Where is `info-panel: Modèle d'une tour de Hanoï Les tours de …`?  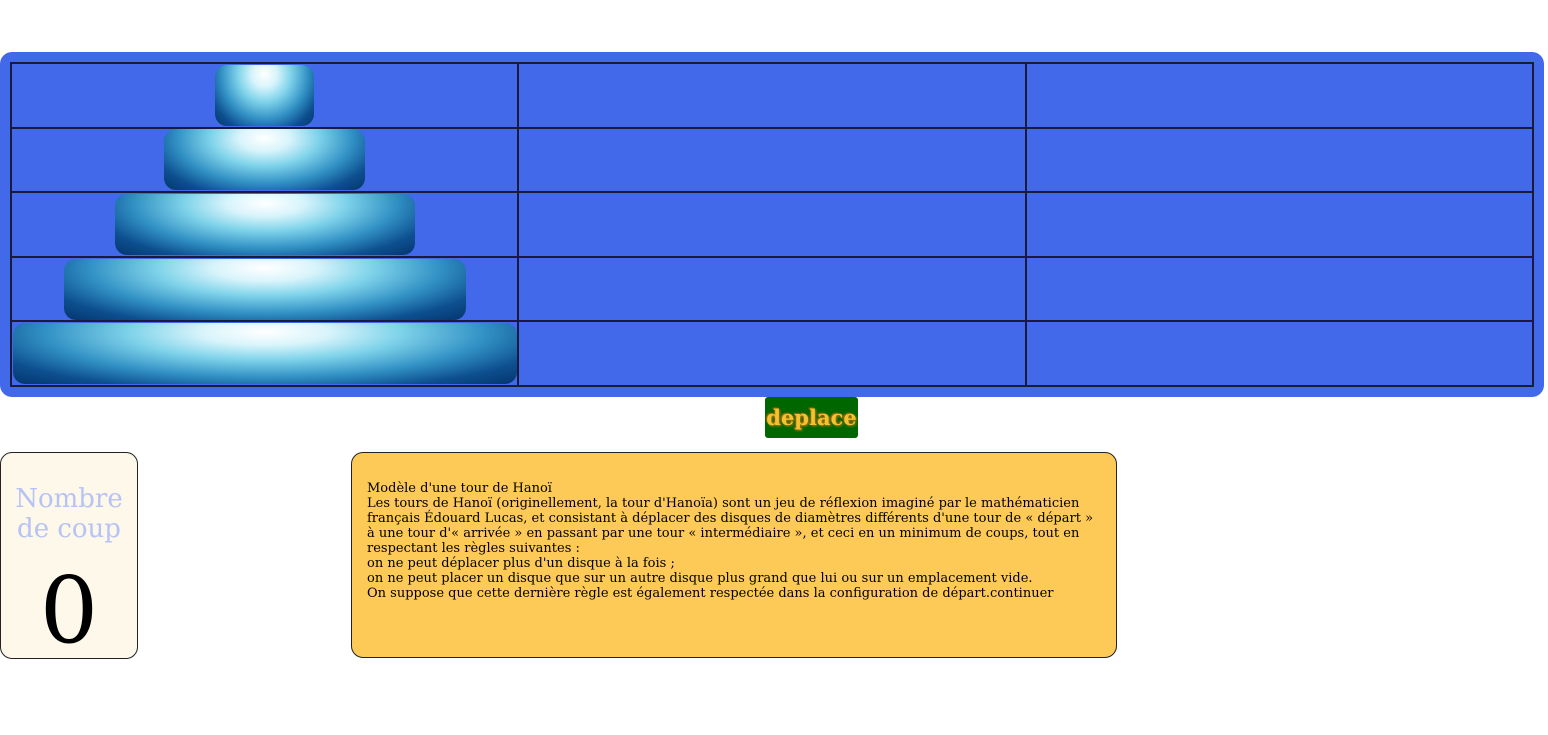 info-panel: Modèle d'une tour de Hanoï Les tours de … is located at coordinates (734, 555).